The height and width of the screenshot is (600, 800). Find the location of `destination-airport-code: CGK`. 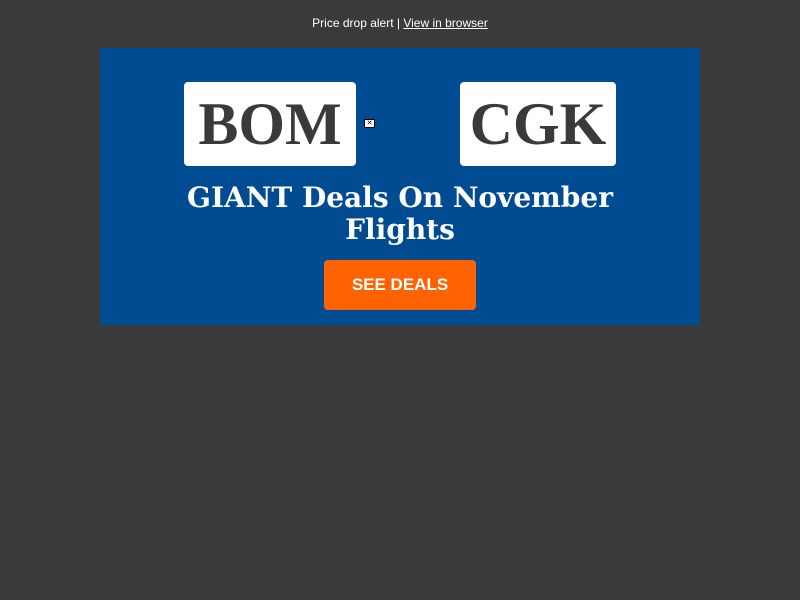

destination-airport-code: CGK is located at coordinates (538, 124).